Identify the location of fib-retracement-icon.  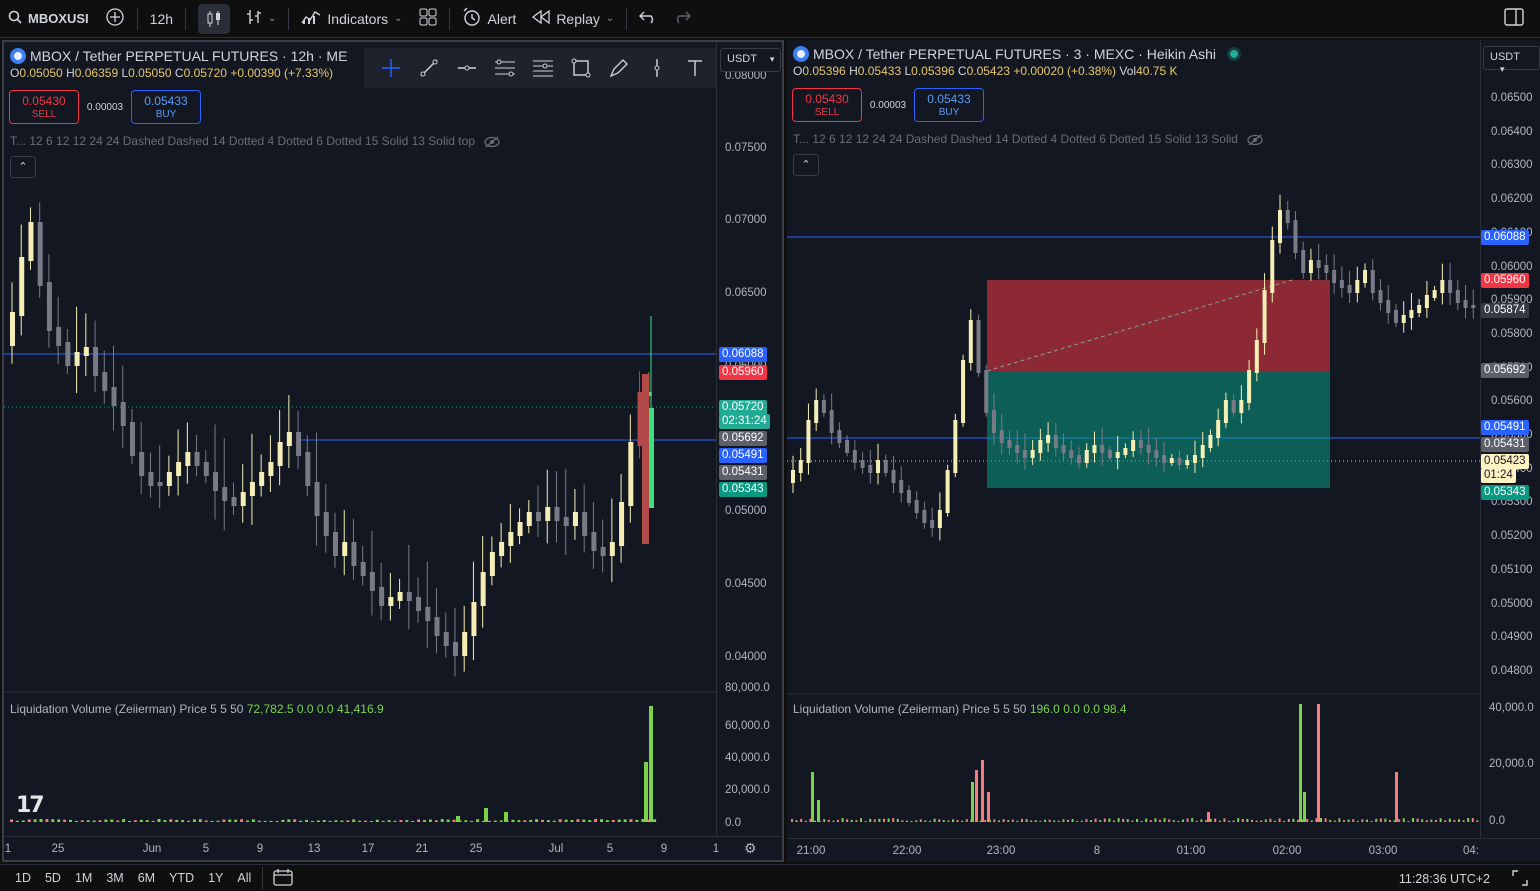
(543, 68).